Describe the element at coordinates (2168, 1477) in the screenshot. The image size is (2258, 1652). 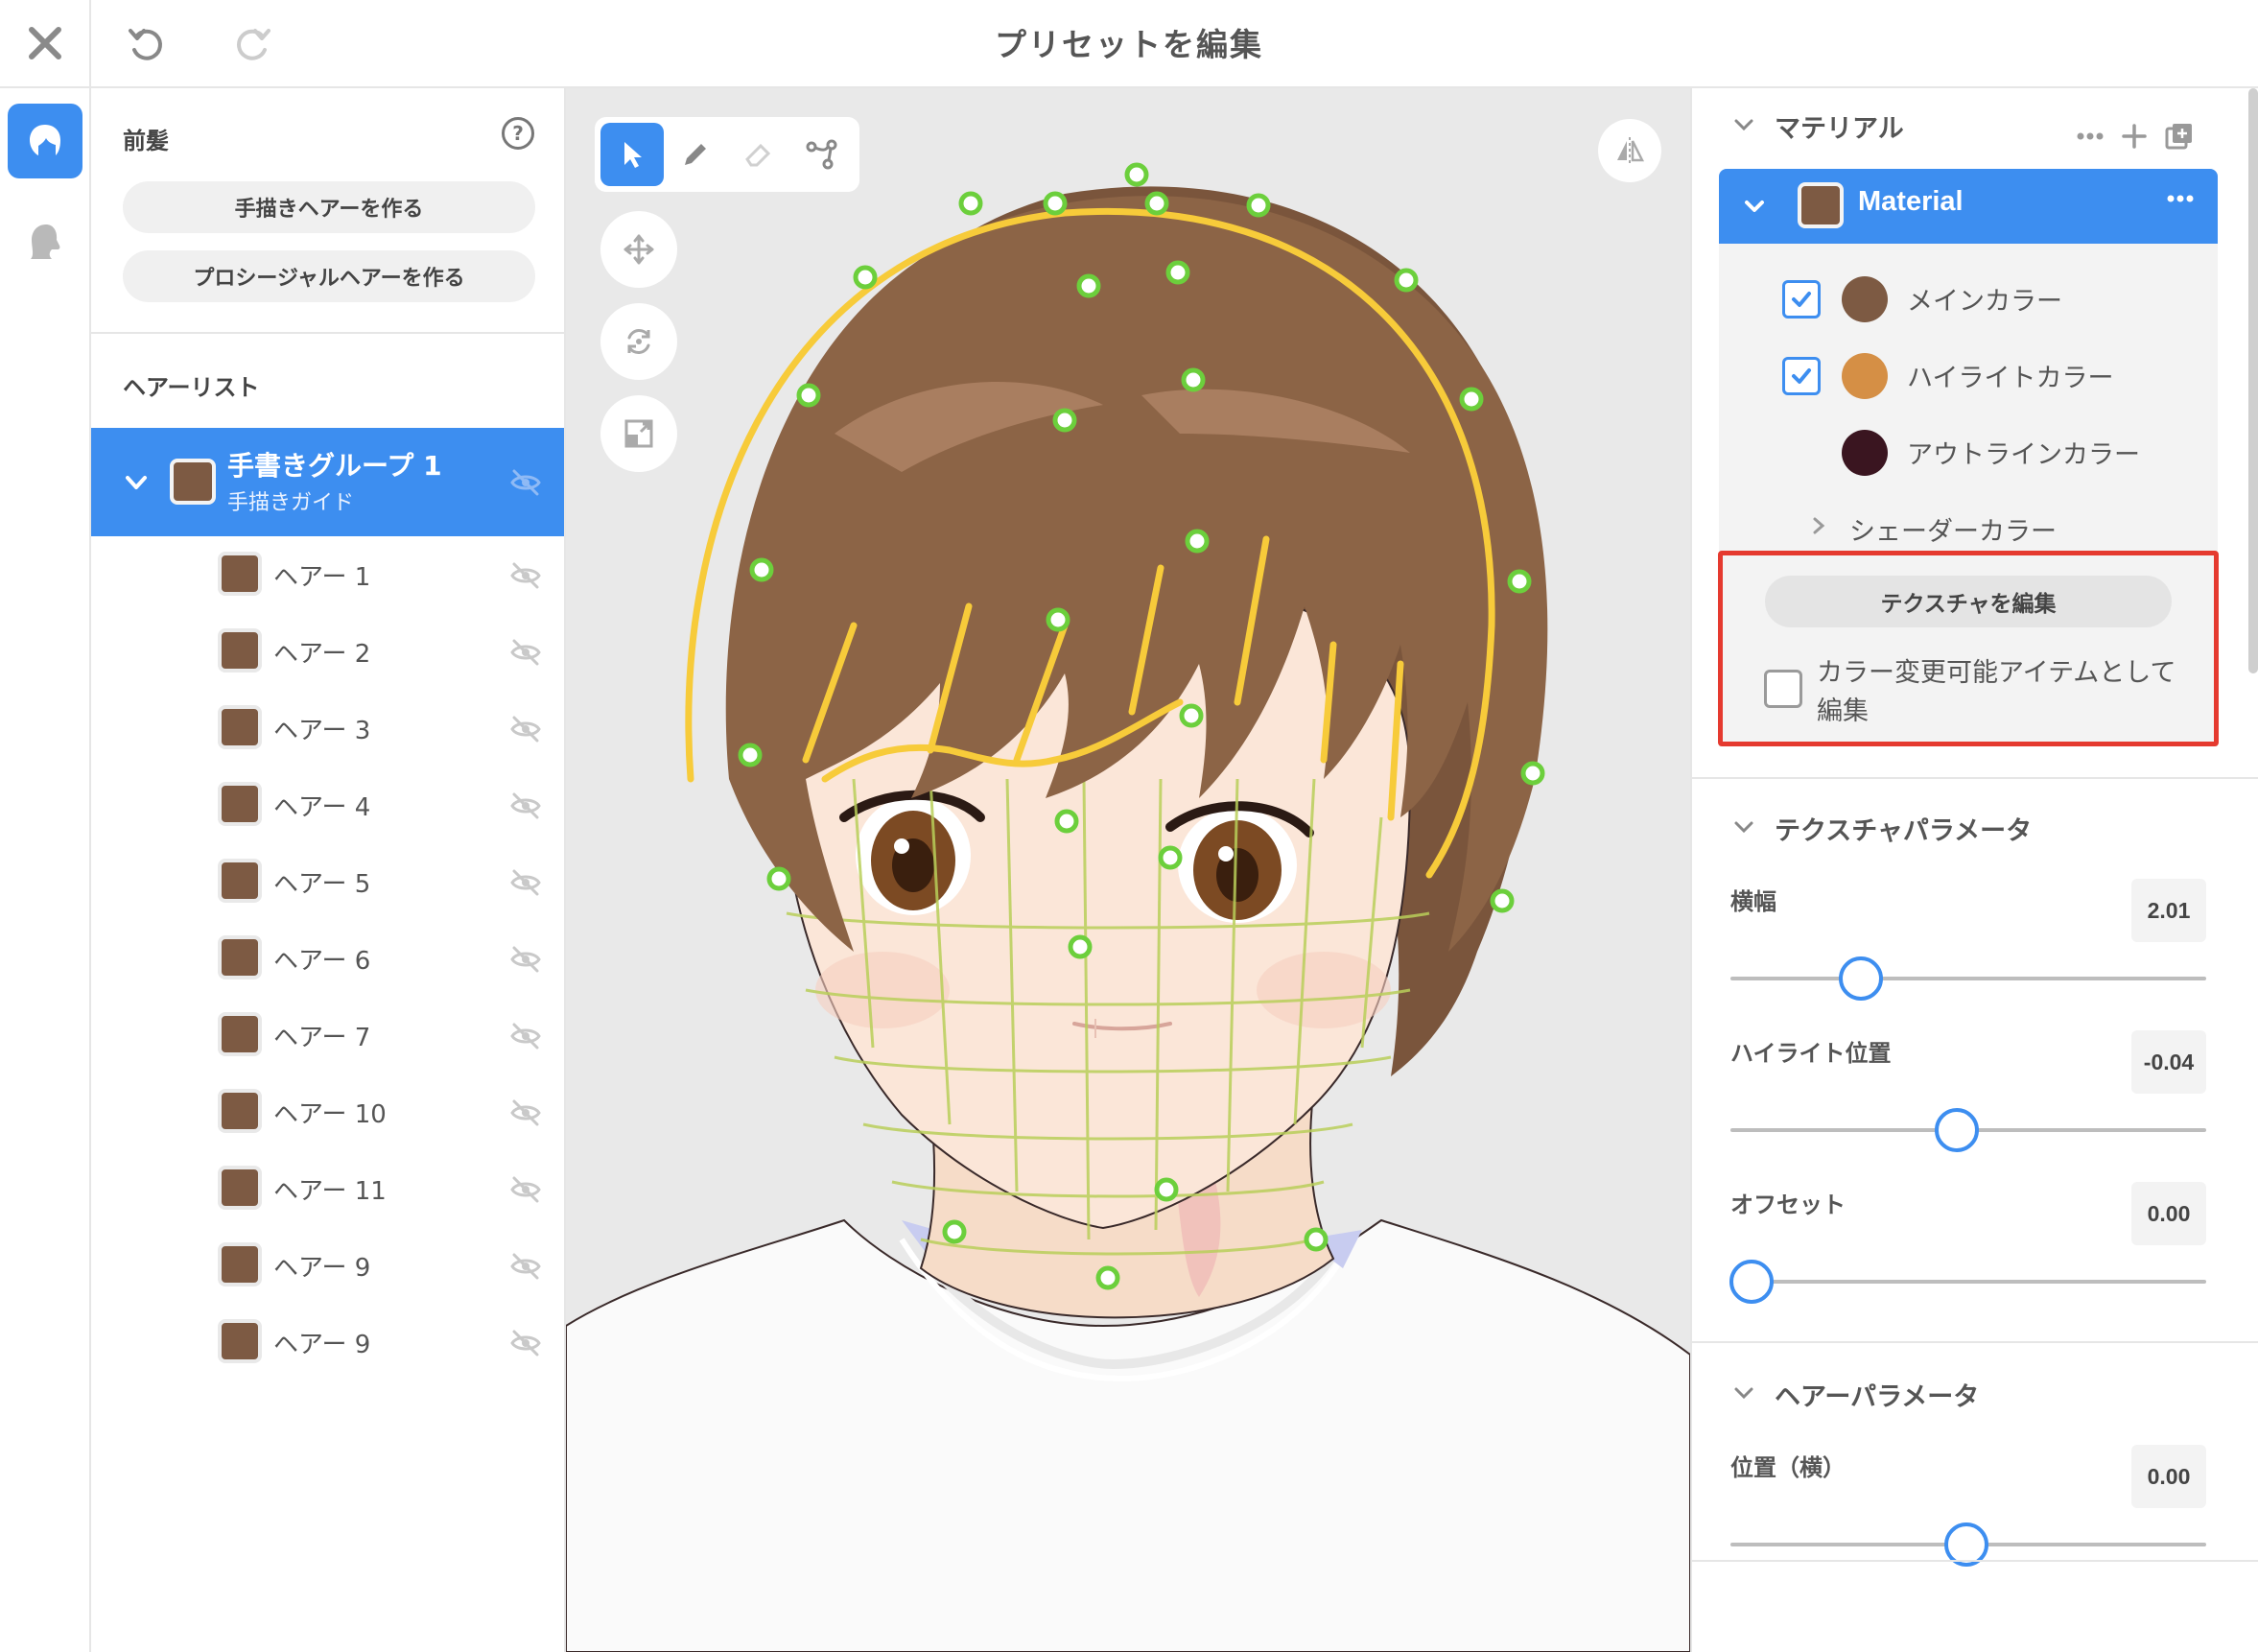
I see `horizontal-position-value: 0.00` at that location.